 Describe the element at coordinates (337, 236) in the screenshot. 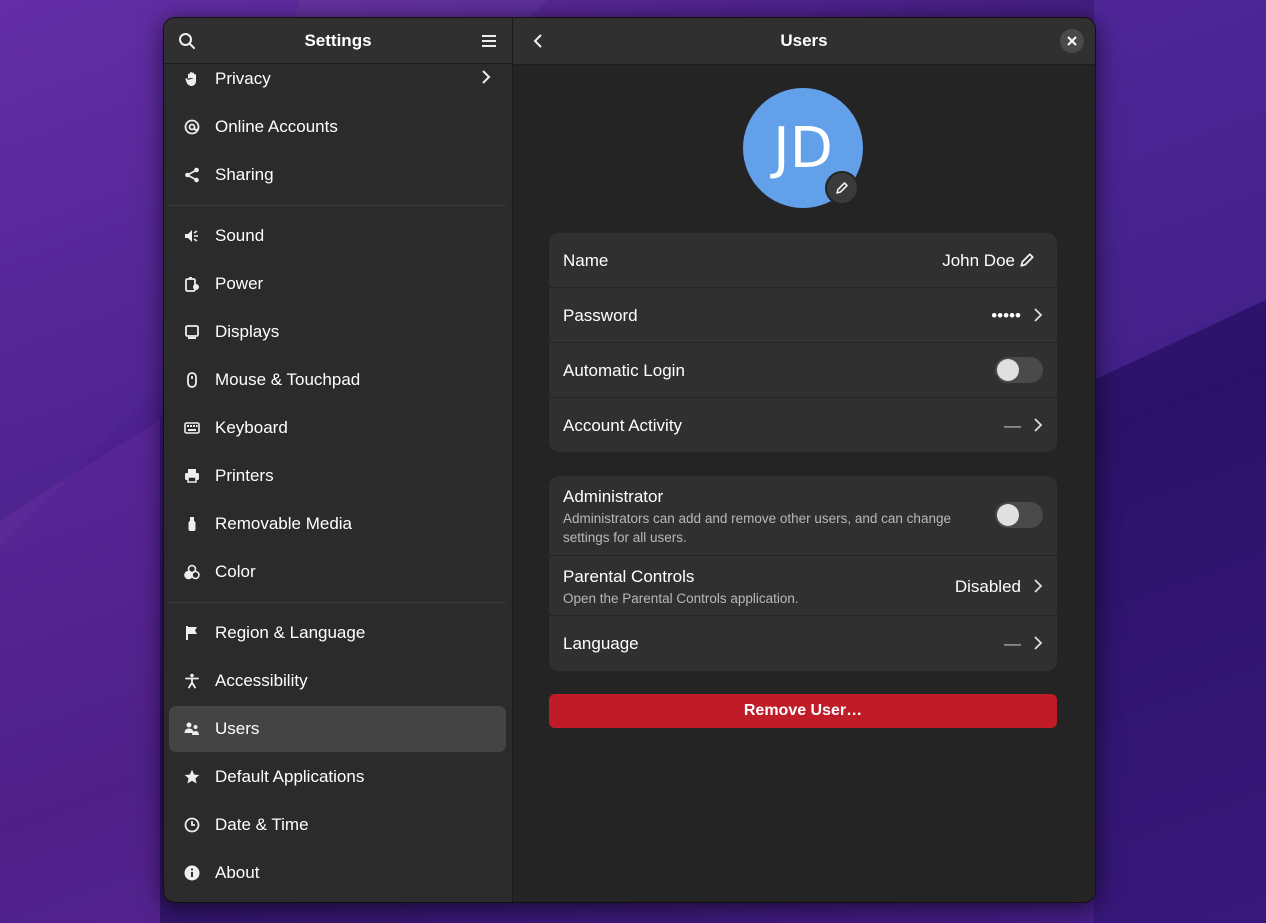

I see `sidebar-item-sound: Sound` at that location.